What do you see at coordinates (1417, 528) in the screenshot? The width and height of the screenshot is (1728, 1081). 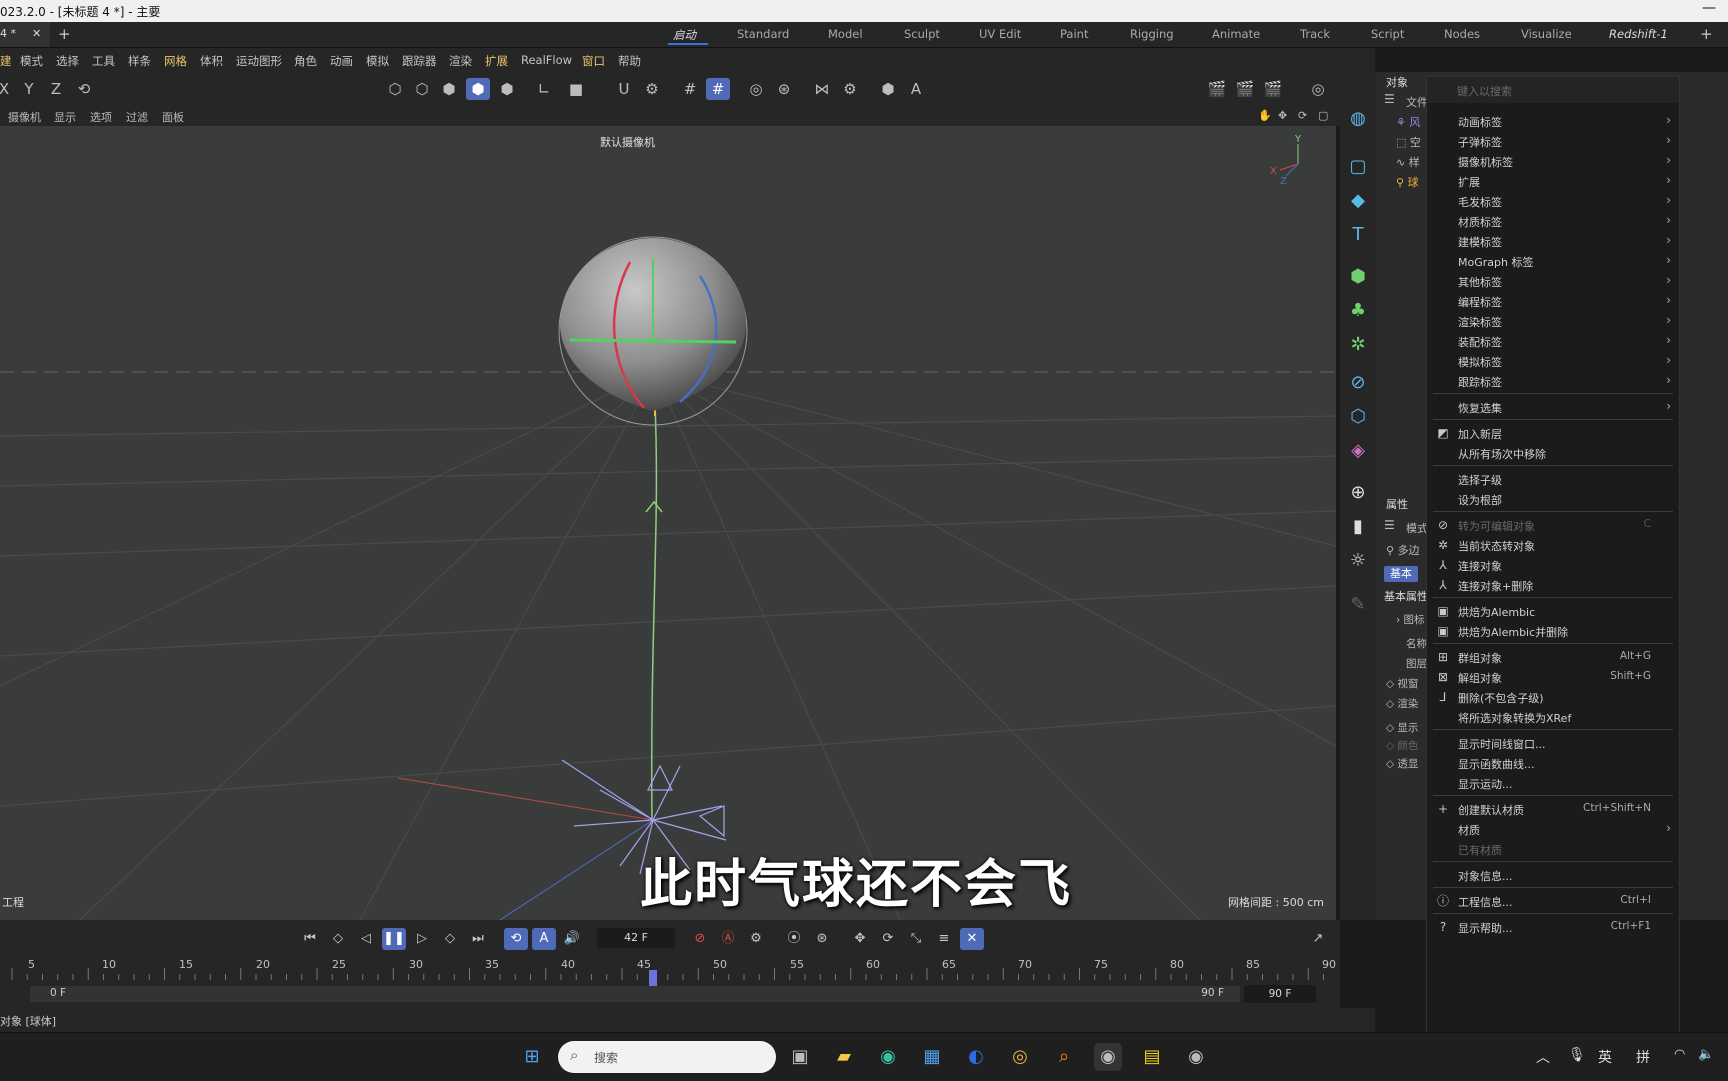 I see `attribute-menu-mode: 模式` at bounding box center [1417, 528].